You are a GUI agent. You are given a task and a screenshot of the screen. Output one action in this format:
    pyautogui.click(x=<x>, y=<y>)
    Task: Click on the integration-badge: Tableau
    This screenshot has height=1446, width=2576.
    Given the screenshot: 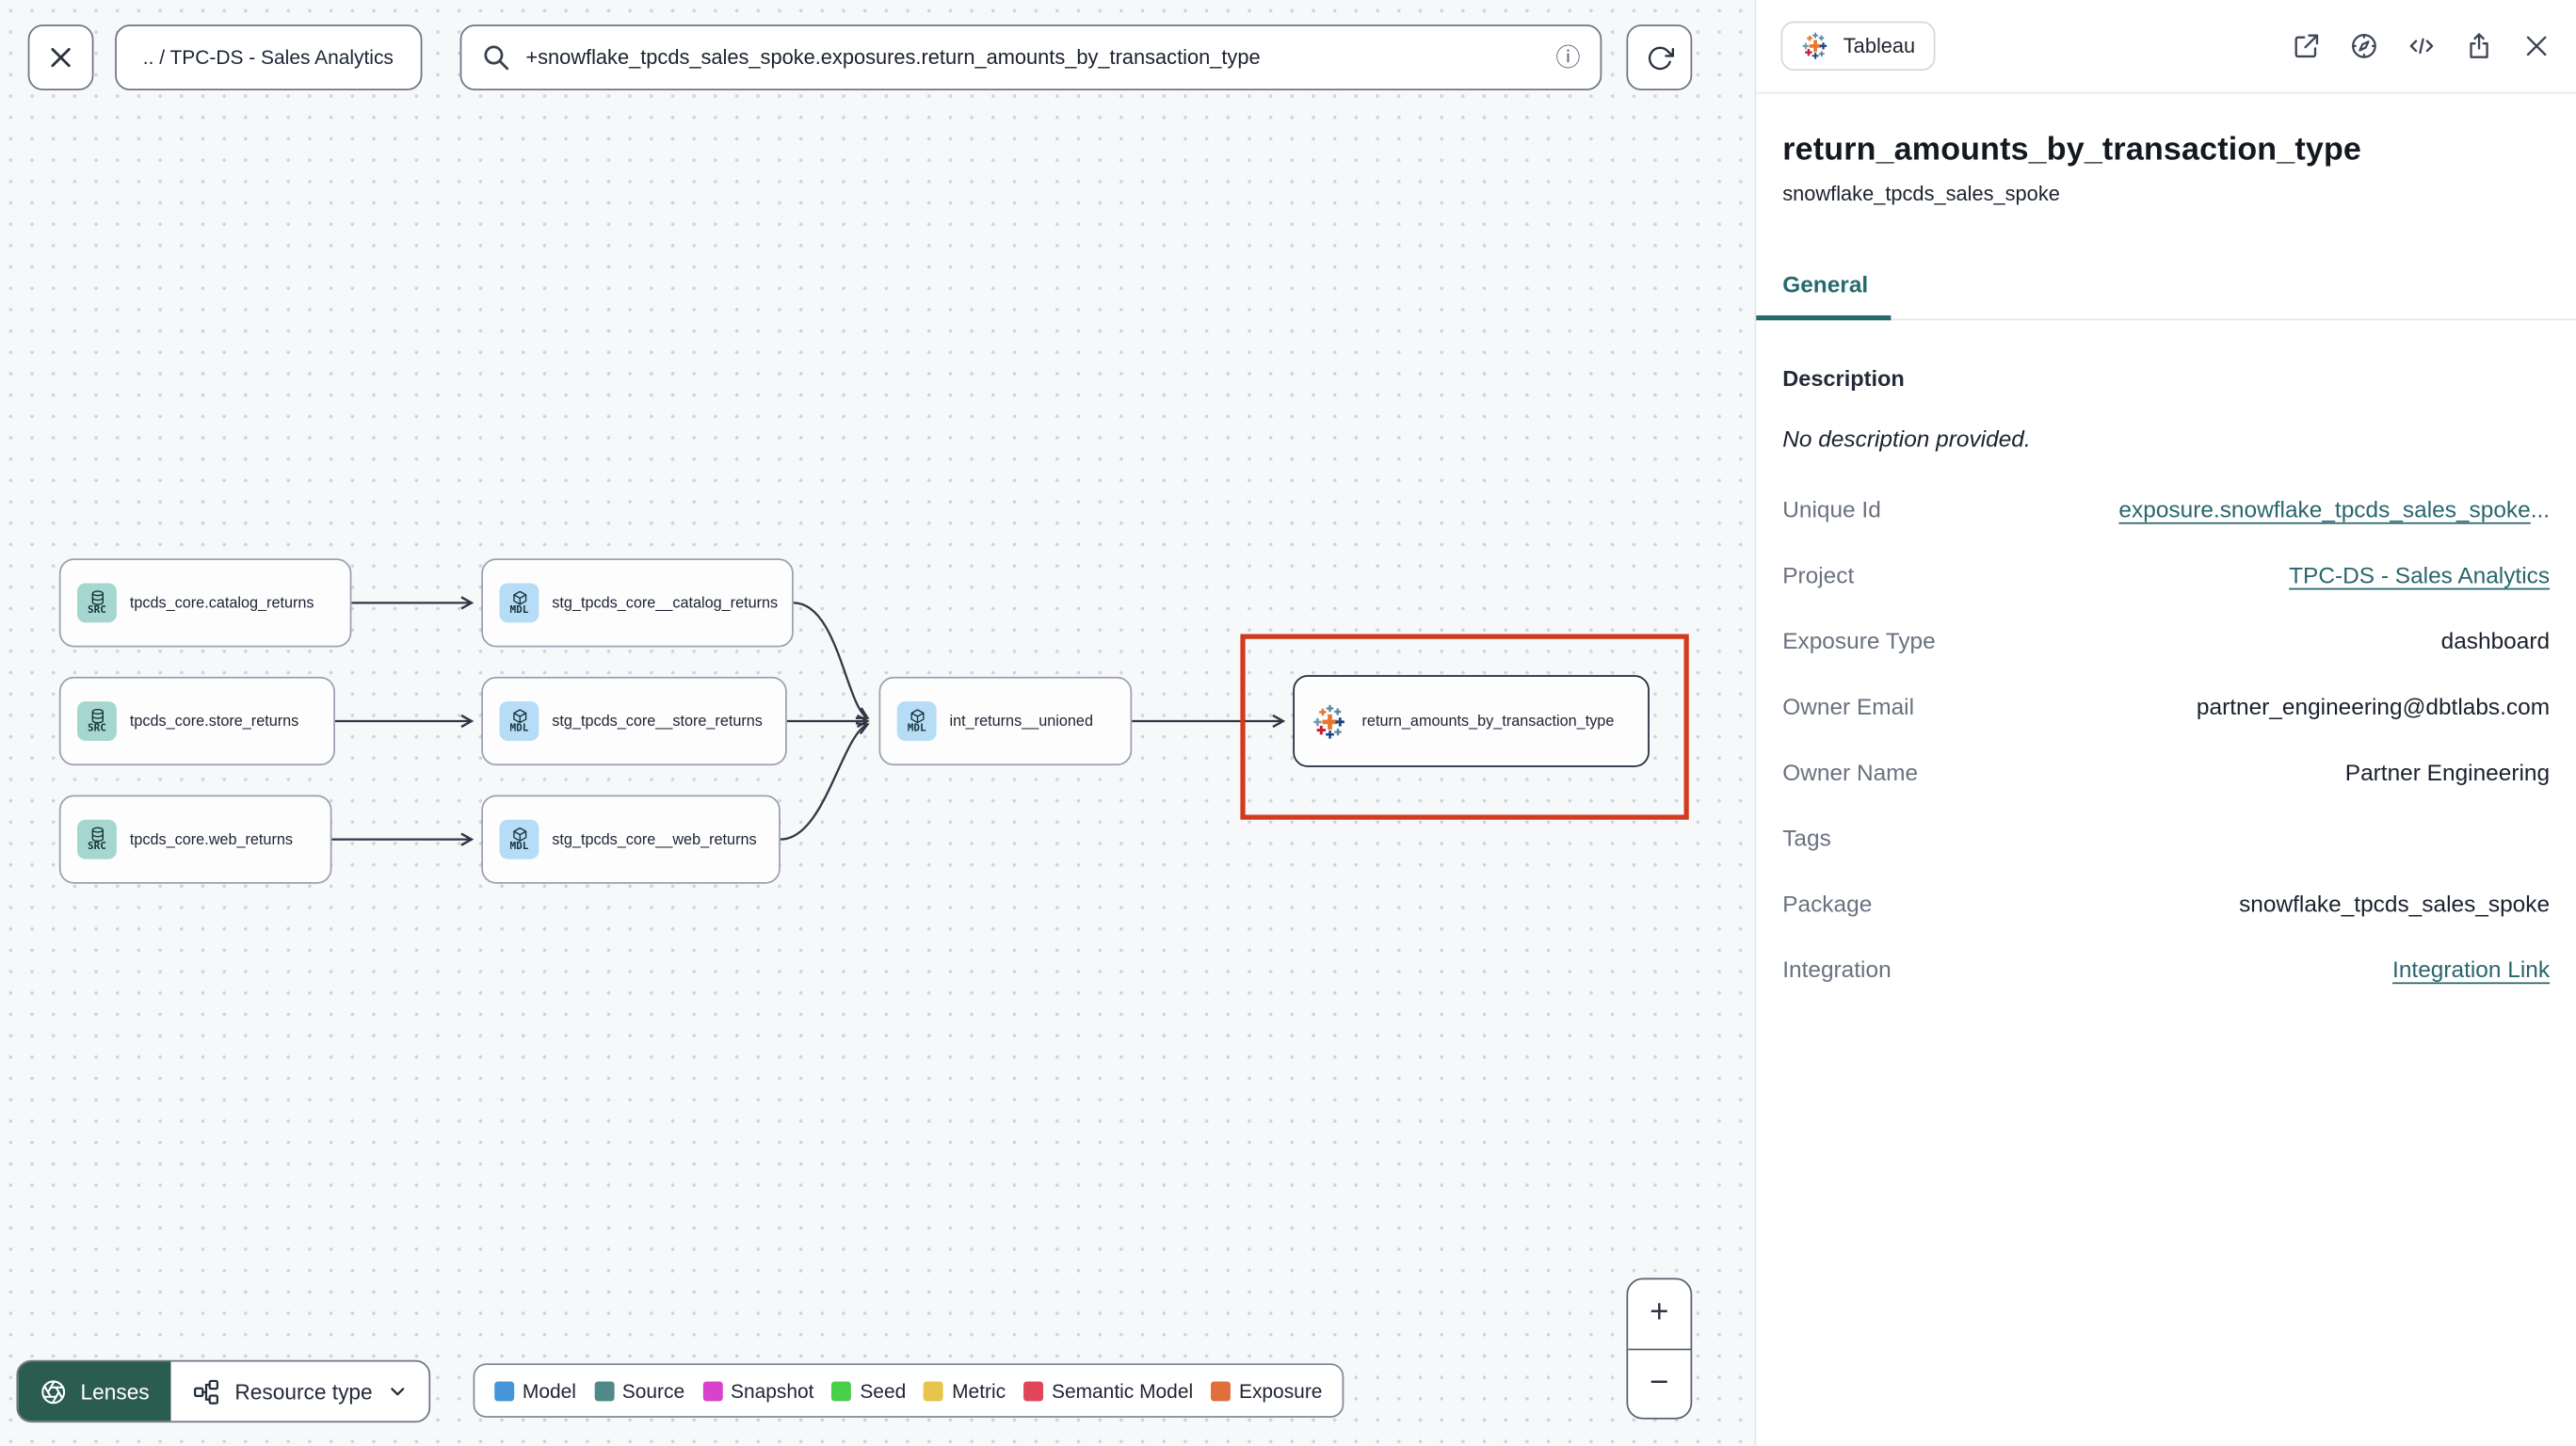 What is the action you would take?
    pyautogui.click(x=1858, y=46)
    